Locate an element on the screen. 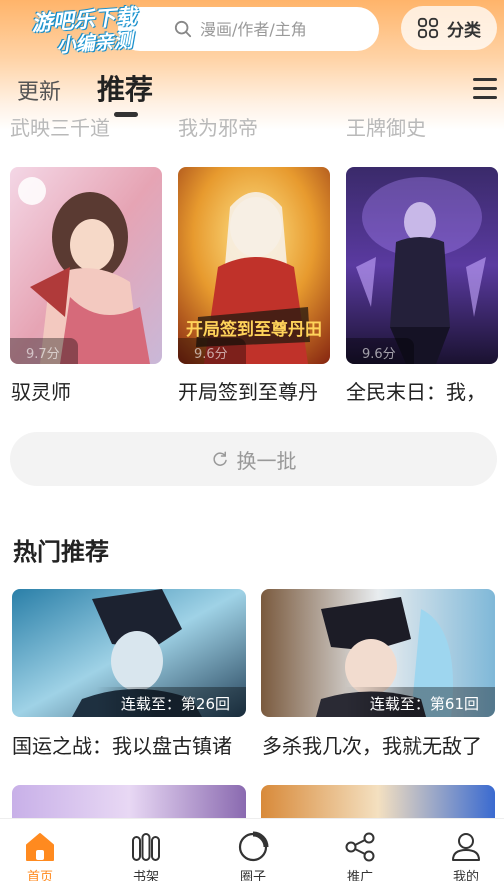 The height and width of the screenshot is (881, 504). user-icon is located at coordinates (466, 847).